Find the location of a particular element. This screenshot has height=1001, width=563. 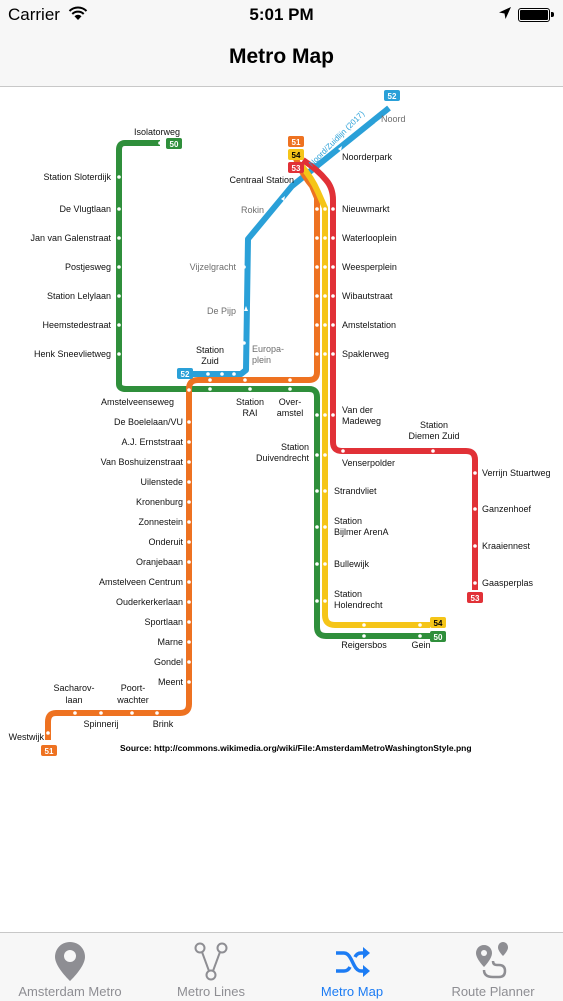

station-label: Brink is located at coordinates (163, 724).